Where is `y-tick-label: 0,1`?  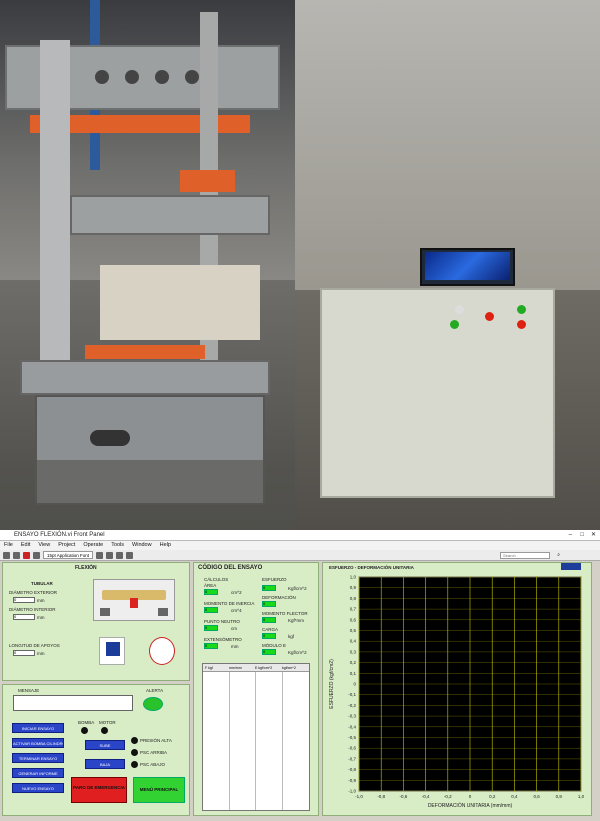
y-tick-label: 0,1 is located at coordinates (353, 673).